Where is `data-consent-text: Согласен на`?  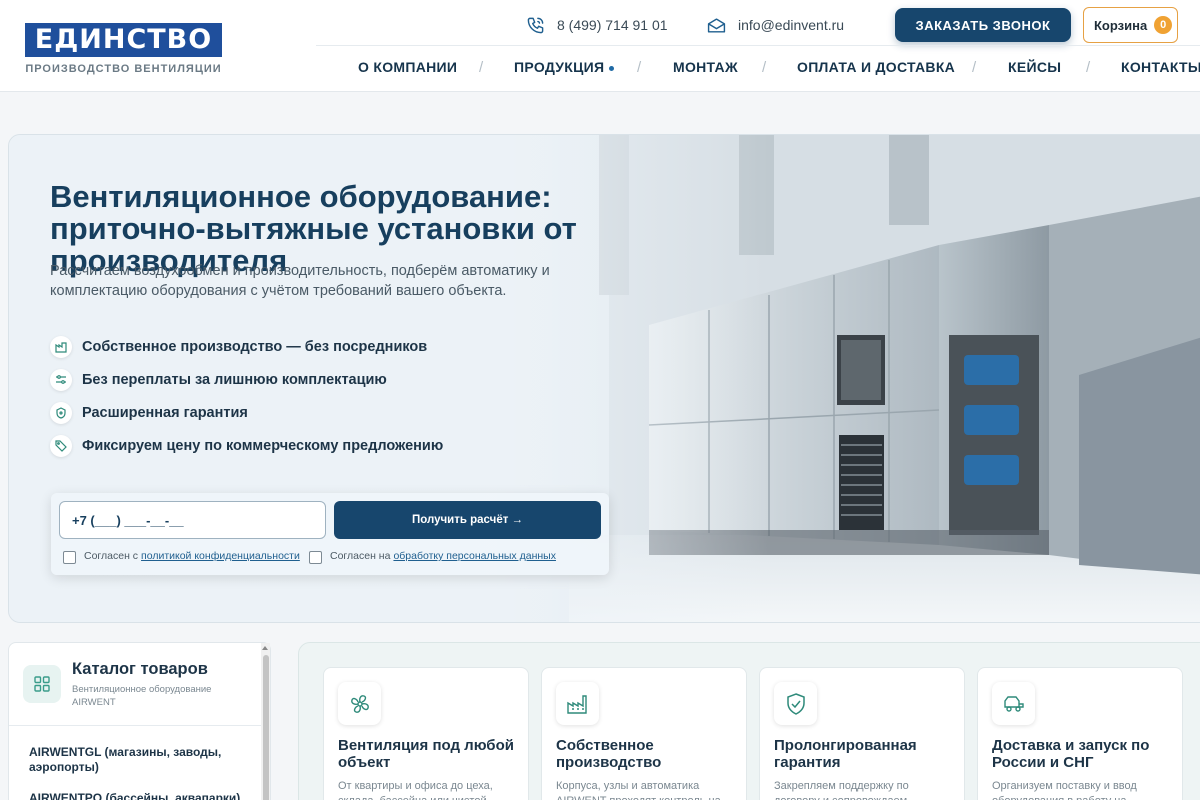 data-consent-text: Согласен на is located at coordinates (360, 556).